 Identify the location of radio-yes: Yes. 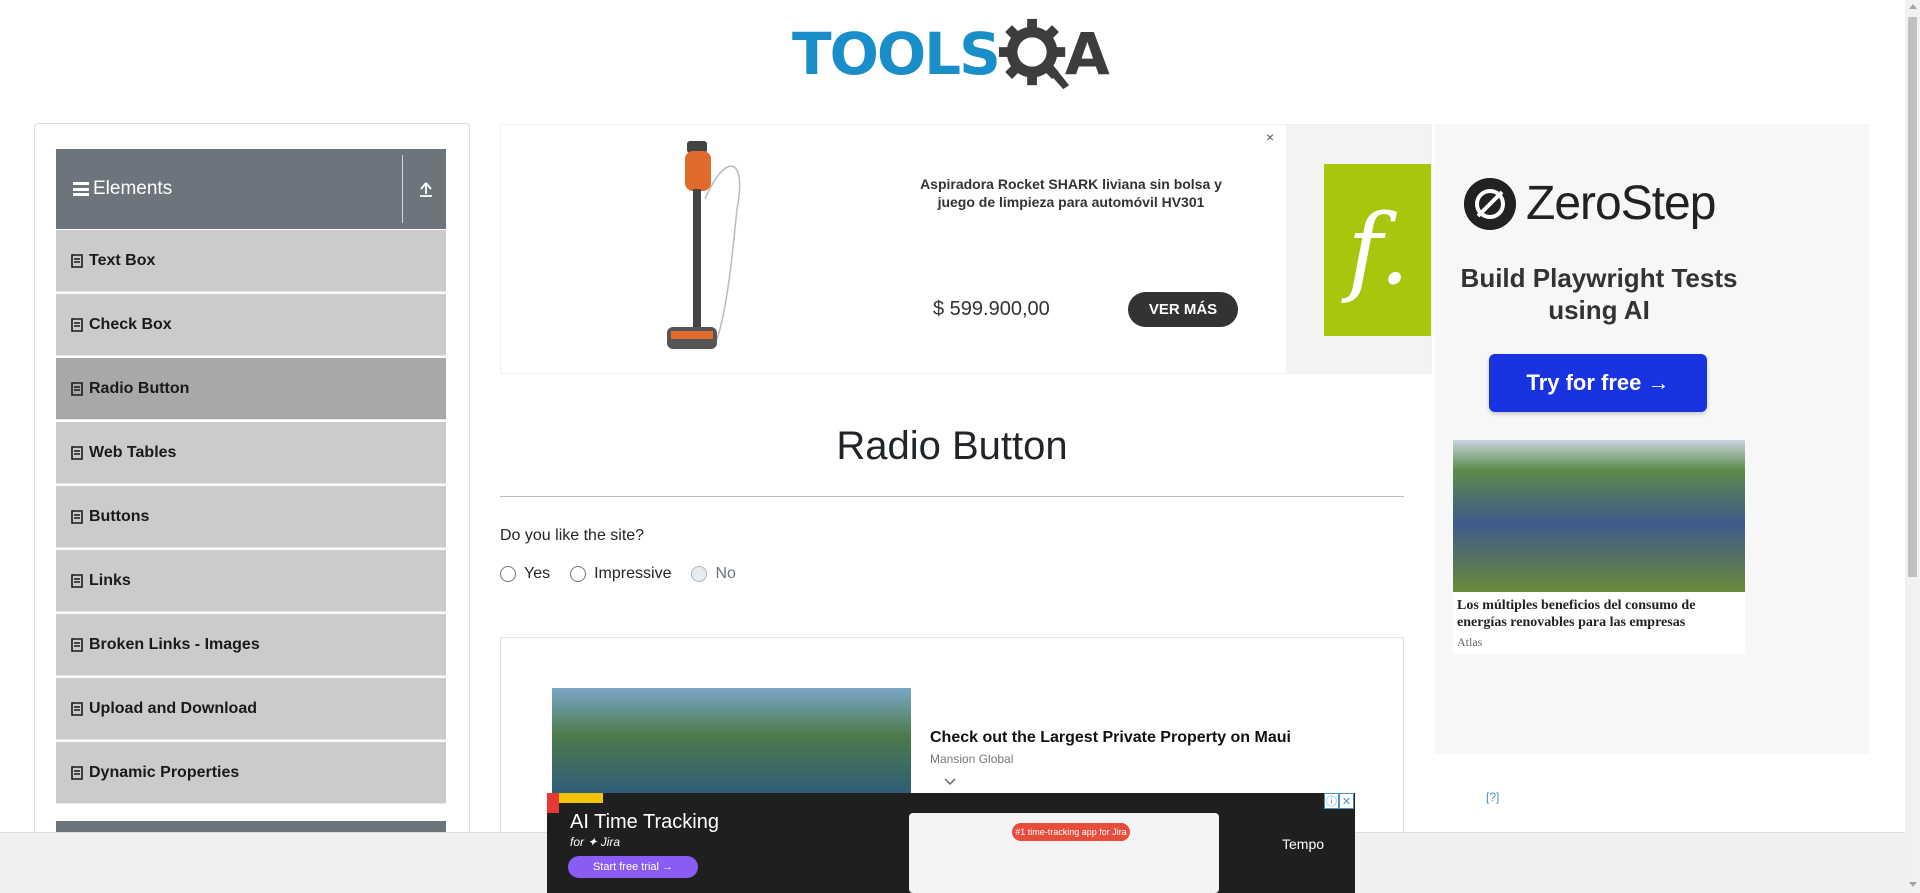
(525, 574).